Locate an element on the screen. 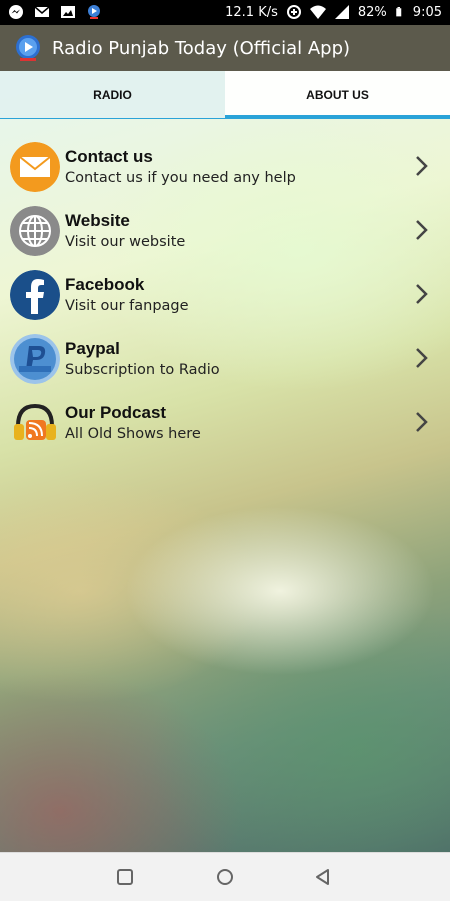 This screenshot has height=901, width=450. radio-play-logo-icon is located at coordinates (28, 48).